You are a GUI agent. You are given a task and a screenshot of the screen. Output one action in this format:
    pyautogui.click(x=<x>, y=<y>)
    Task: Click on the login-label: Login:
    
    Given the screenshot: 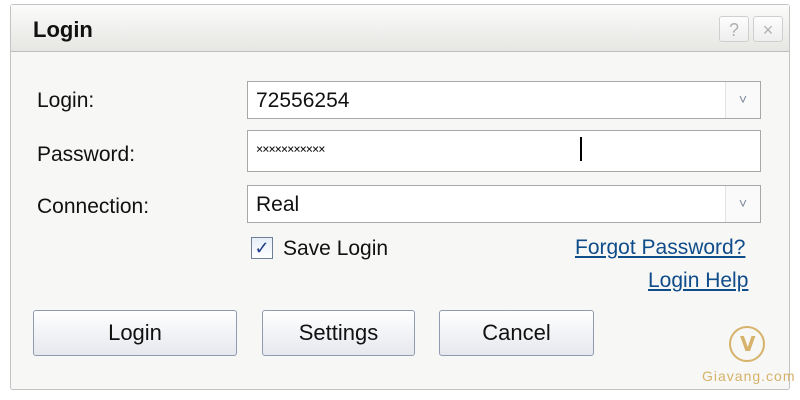 What is the action you would take?
    pyautogui.click(x=66, y=100)
    